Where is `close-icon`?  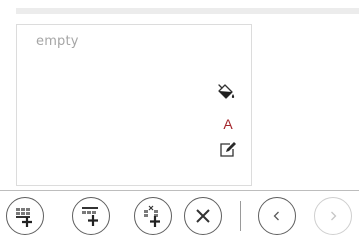
close-icon is located at coordinates (203, 216).